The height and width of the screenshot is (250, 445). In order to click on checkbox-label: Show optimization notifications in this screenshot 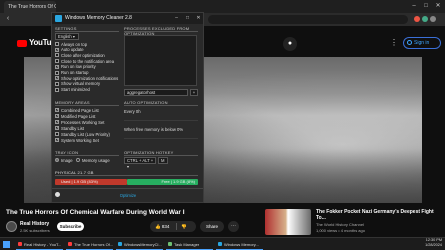, I will do `click(90, 78)`.